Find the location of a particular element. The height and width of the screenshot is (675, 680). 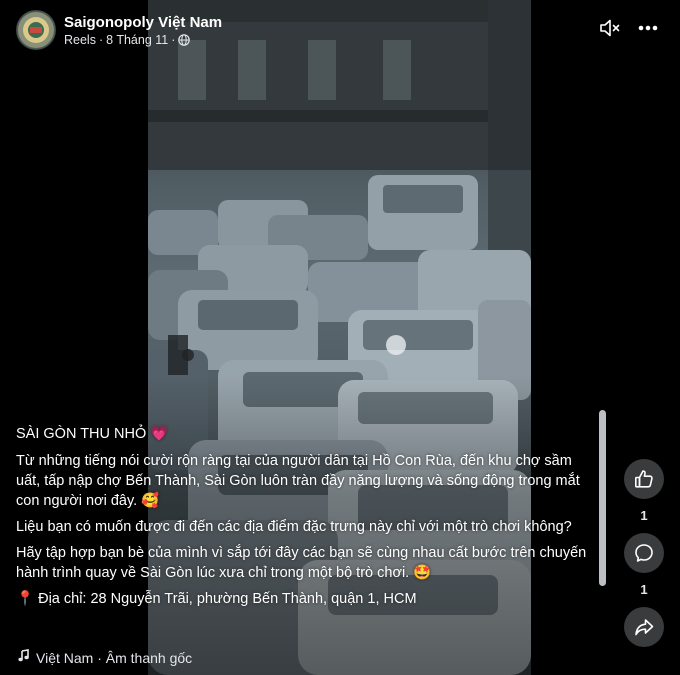

thumbs-up-icon is located at coordinates (643, 479).